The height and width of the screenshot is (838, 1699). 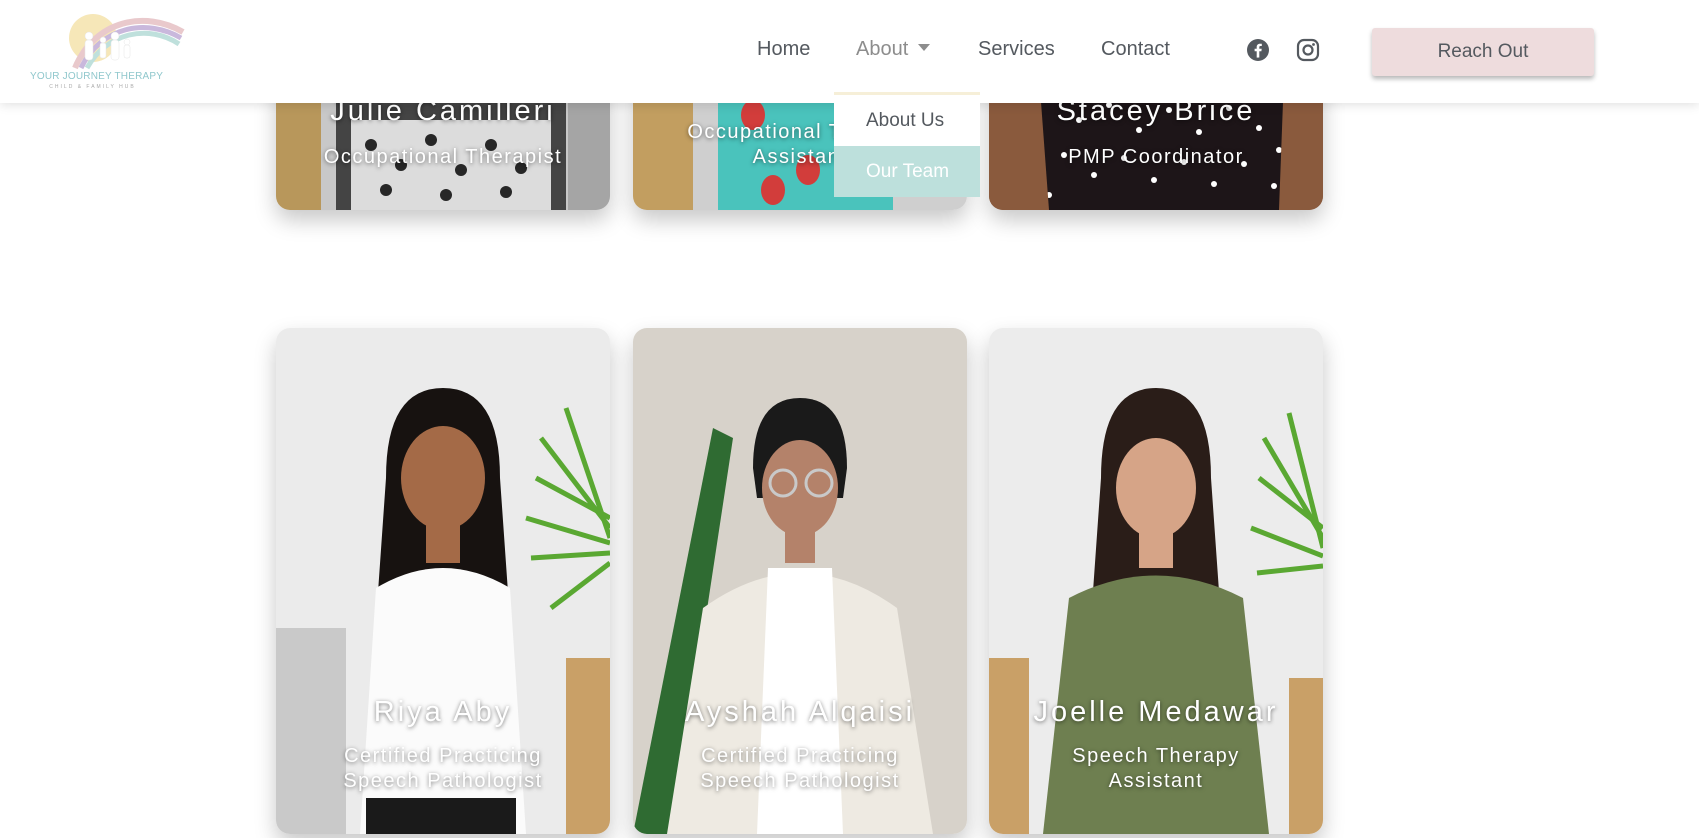 I want to click on team-role: PMP Coordinator, so click(x=1156, y=157).